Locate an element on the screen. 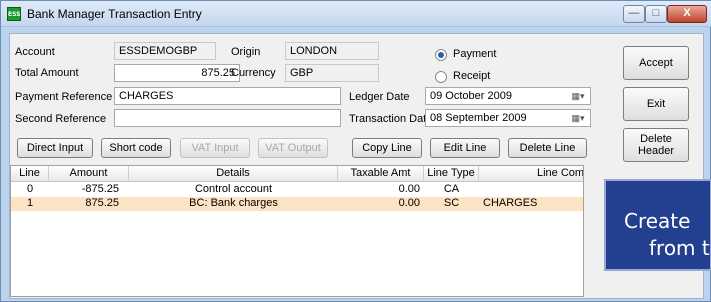  ledger-date-label: Ledger Date is located at coordinates (379, 97).